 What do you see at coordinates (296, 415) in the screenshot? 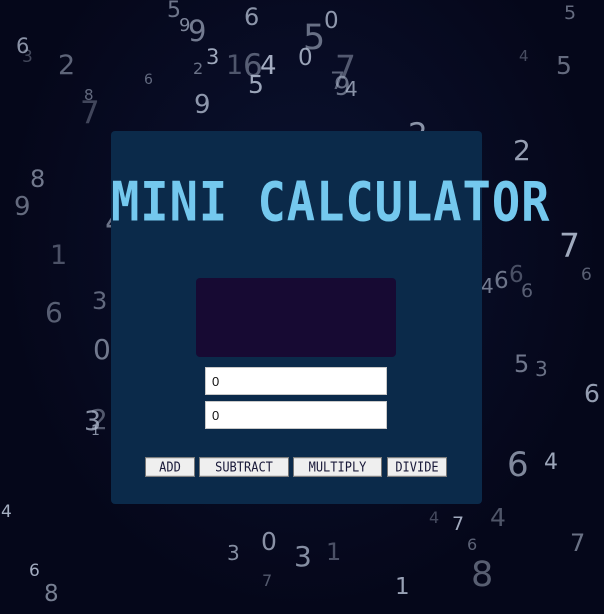
I see `second-number-input` at bounding box center [296, 415].